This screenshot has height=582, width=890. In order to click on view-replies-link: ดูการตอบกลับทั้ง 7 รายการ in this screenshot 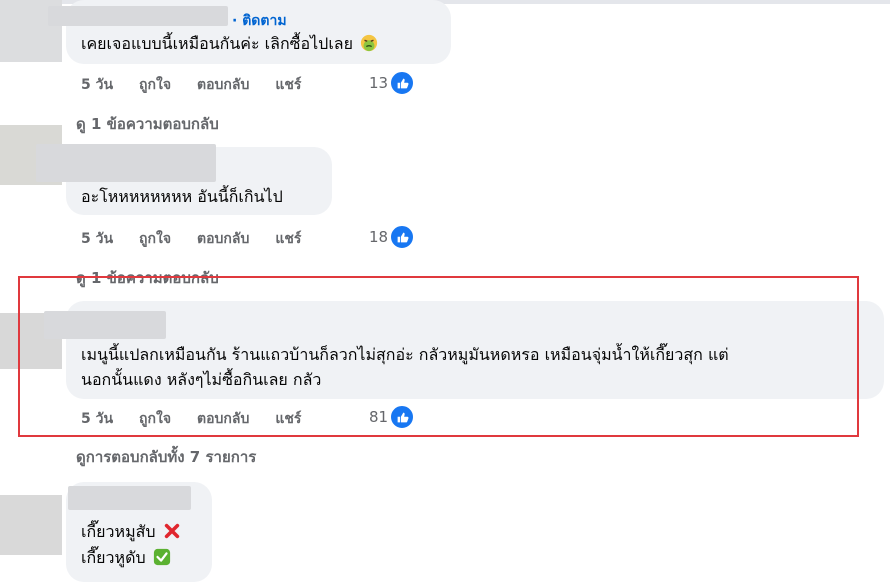, I will do `click(166, 457)`.